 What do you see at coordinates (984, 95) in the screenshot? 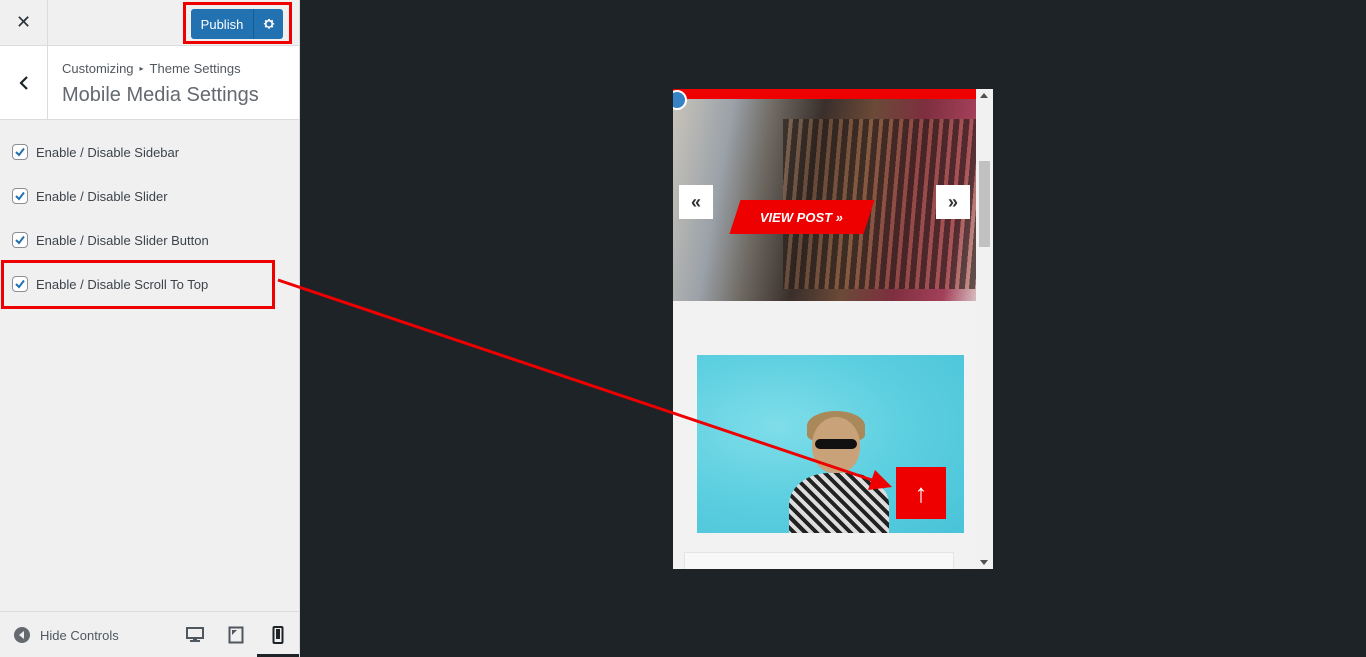
I see `scroll-up-arrow-icon` at bounding box center [984, 95].